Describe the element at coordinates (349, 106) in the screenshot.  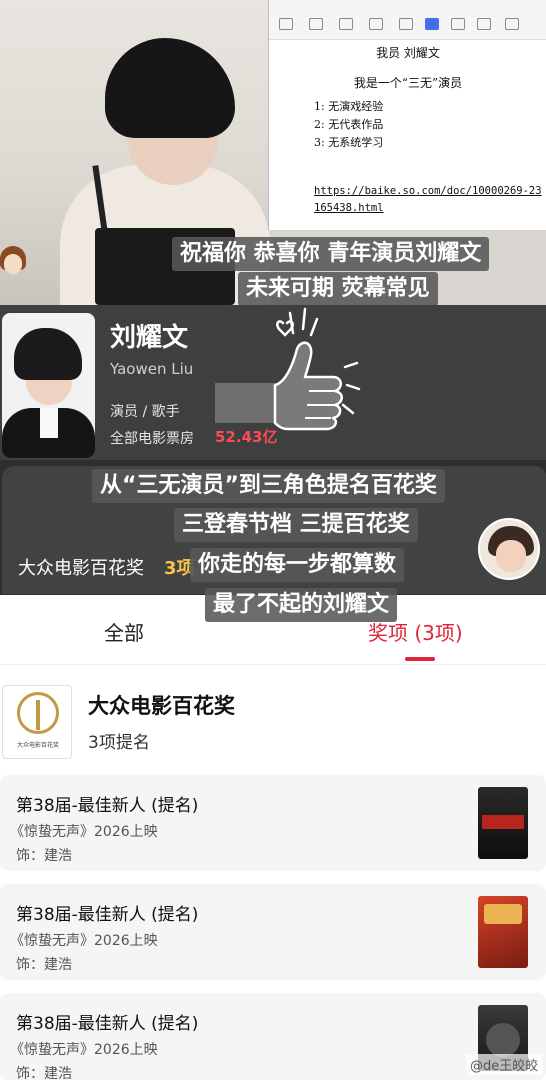
I see `document-item: 1: 无演戏经验` at that location.